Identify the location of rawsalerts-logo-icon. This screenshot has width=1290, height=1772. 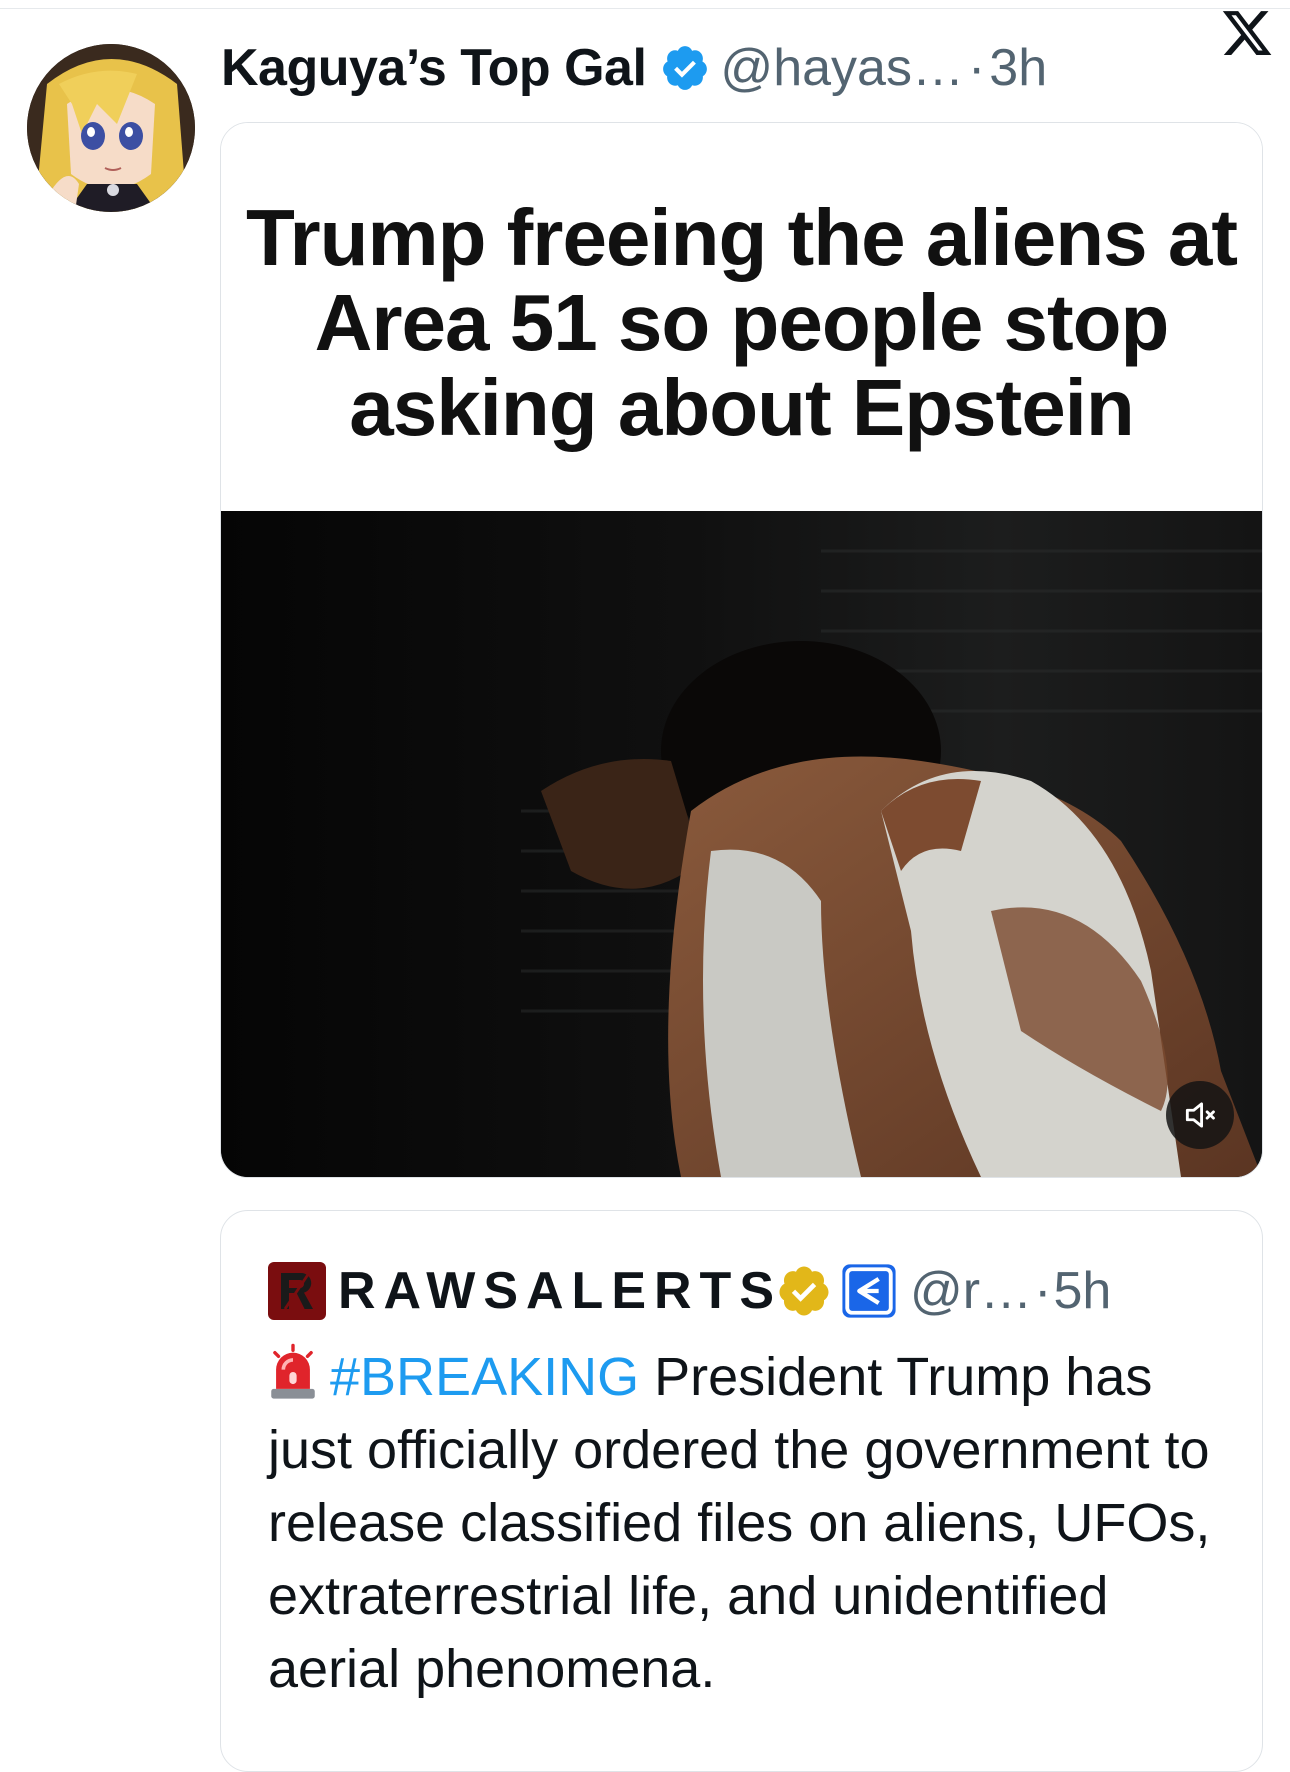
(297, 1291).